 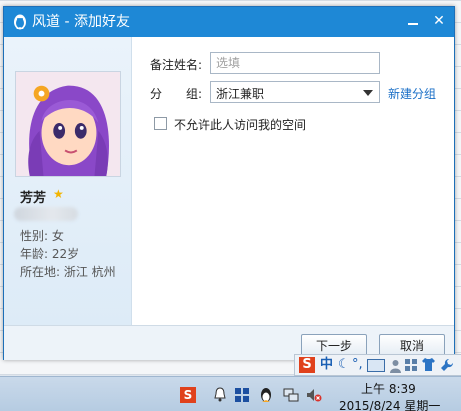 What do you see at coordinates (156, 94) in the screenshot?
I see `group-label-part-a: 分` at bounding box center [156, 94].